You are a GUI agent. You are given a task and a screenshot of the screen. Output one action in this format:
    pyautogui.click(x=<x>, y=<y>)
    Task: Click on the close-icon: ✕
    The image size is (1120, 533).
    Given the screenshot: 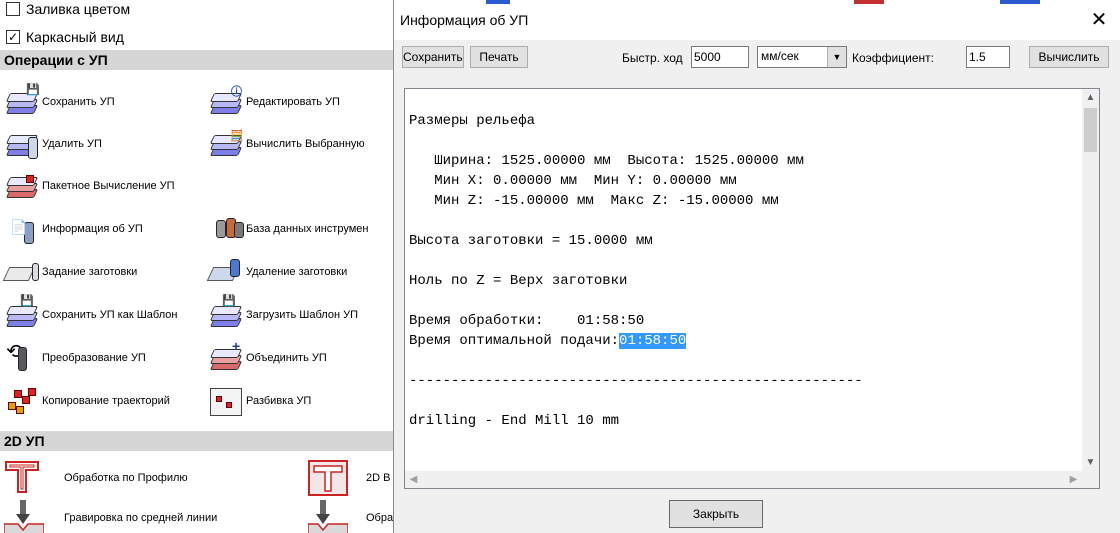 What is the action you would take?
    pyautogui.click(x=1099, y=20)
    